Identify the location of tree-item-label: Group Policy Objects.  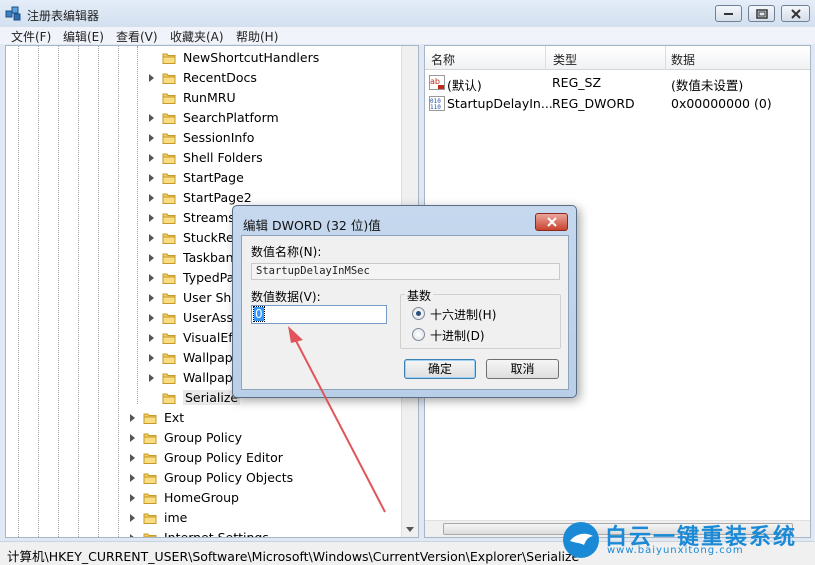
(229, 477).